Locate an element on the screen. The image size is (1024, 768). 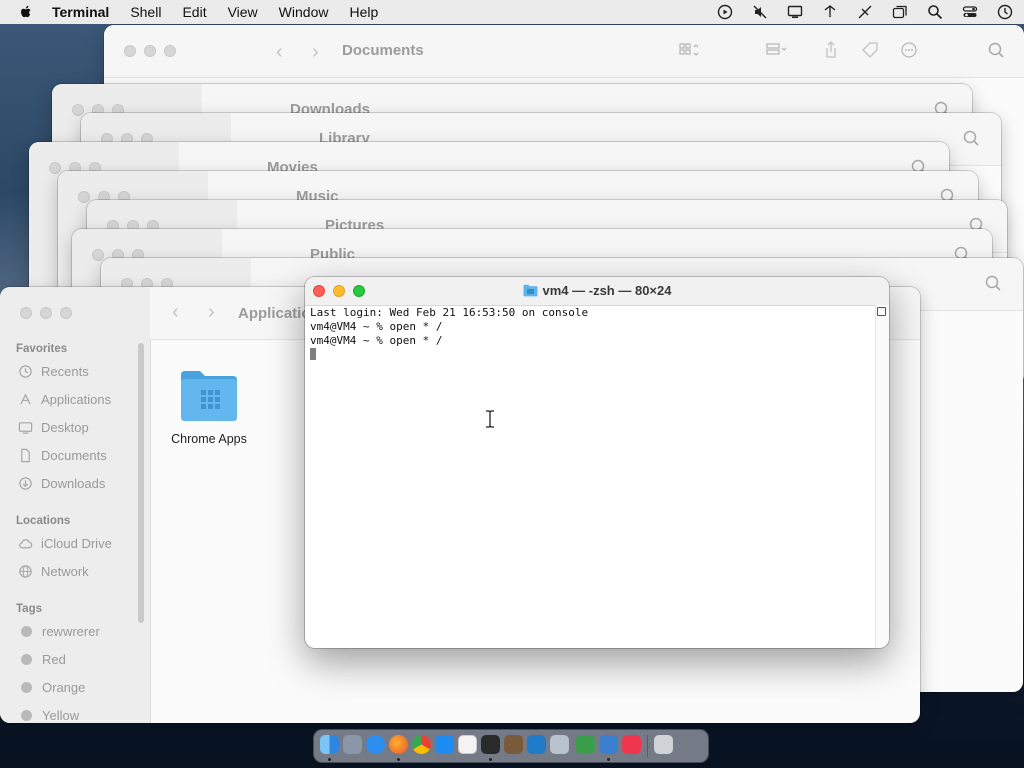
dock-firefox-icon is located at coordinates (398, 744).